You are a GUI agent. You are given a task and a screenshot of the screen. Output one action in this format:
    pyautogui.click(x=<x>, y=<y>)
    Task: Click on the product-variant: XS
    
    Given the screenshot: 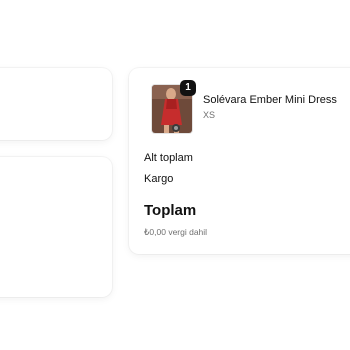 What is the action you would take?
    pyautogui.click(x=209, y=115)
    